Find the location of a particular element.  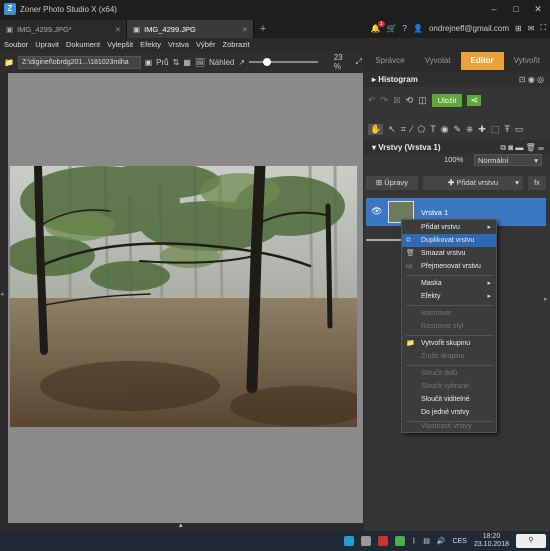

browse-icon: ▣ is located at coordinates (149, 62).